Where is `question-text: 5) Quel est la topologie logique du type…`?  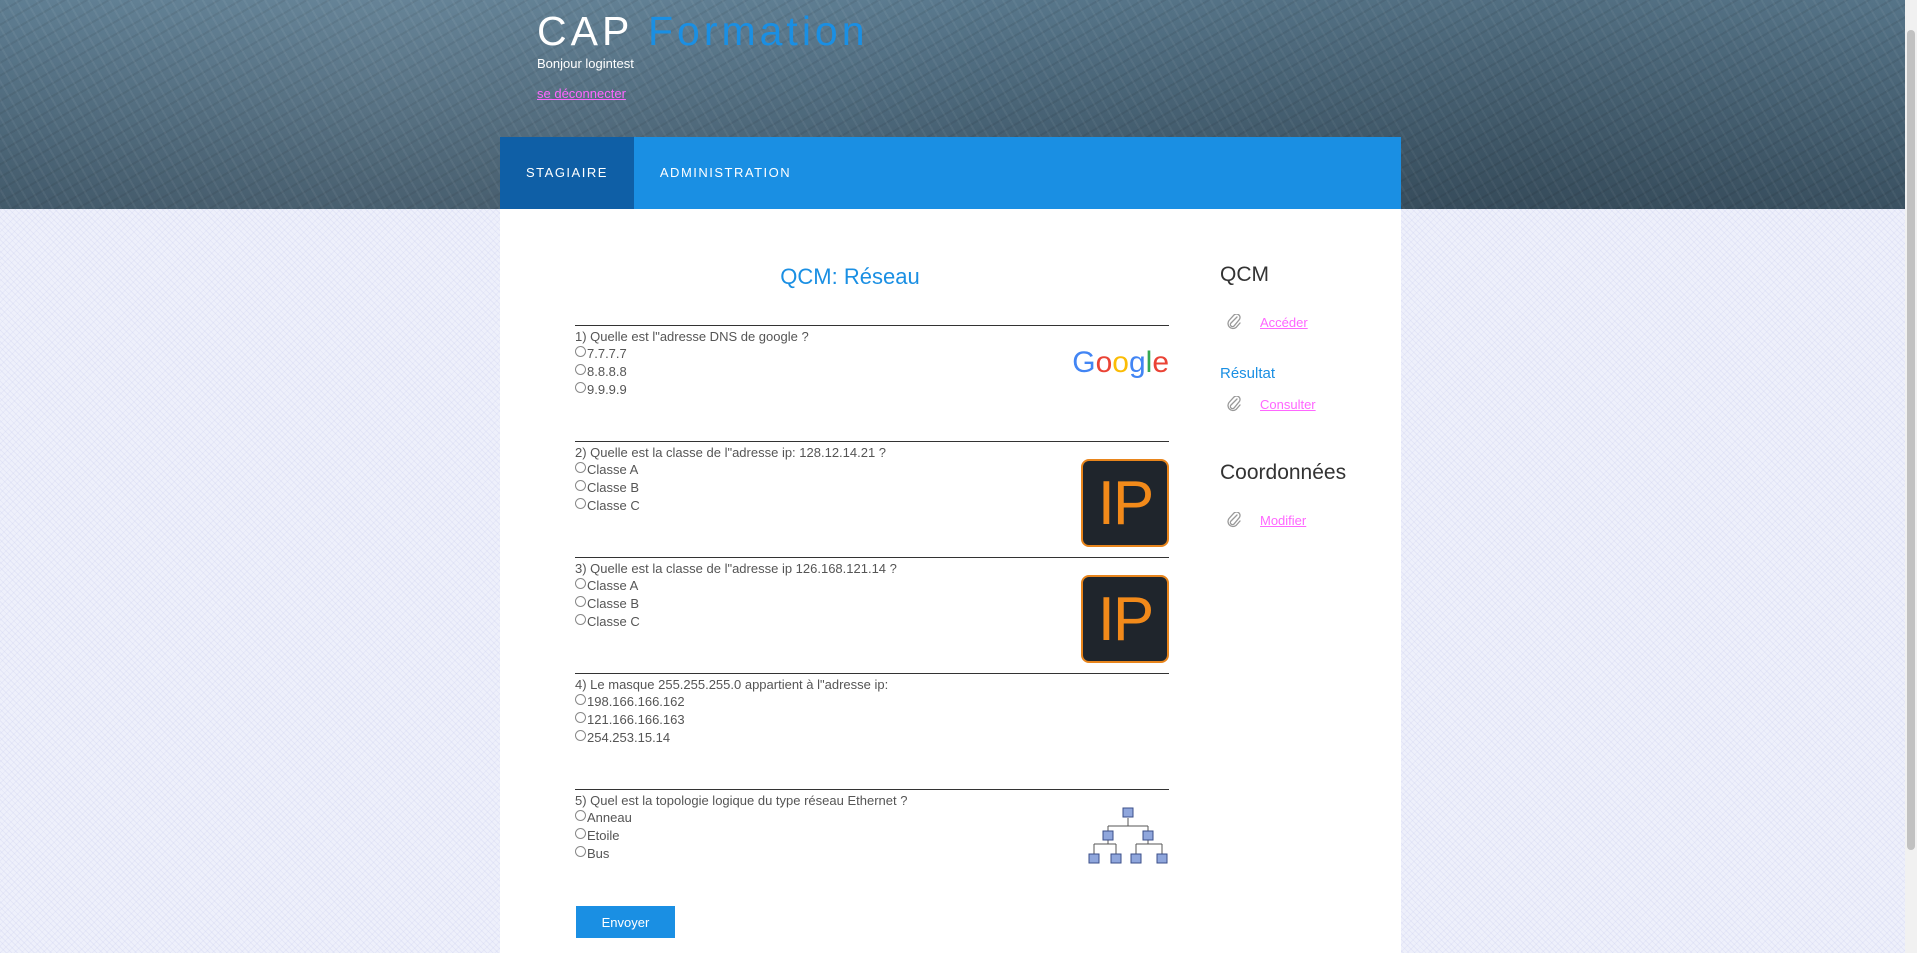 question-text: 5) Quel est la topologie logique du type… is located at coordinates (741, 800).